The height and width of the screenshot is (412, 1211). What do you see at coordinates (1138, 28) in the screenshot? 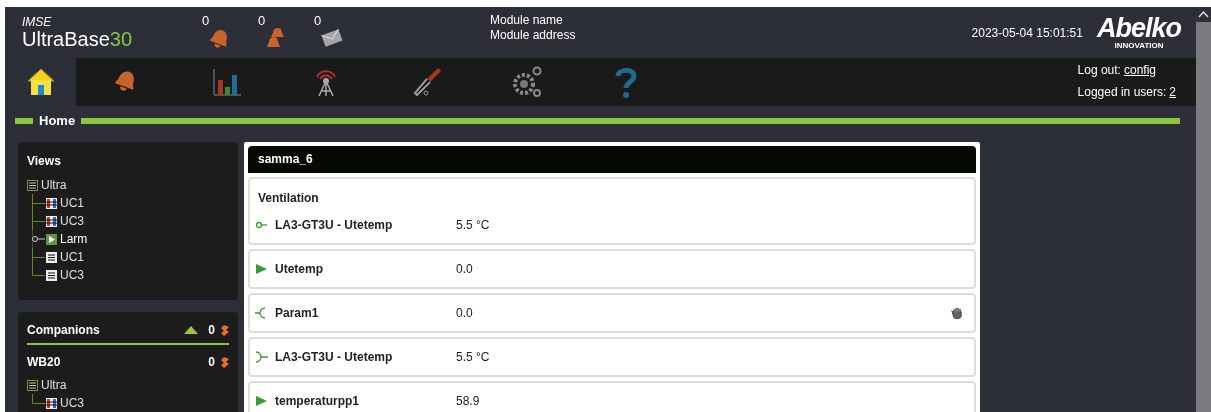
I see `logo-name: Abelko` at bounding box center [1138, 28].